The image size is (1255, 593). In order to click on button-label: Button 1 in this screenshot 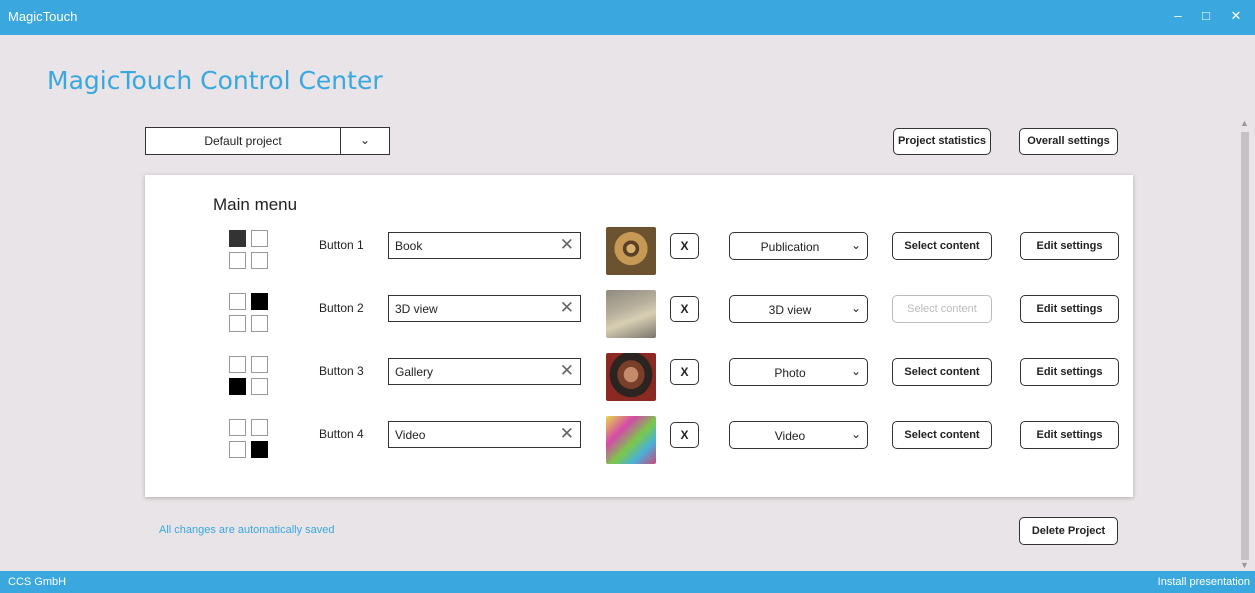, I will do `click(341, 245)`.